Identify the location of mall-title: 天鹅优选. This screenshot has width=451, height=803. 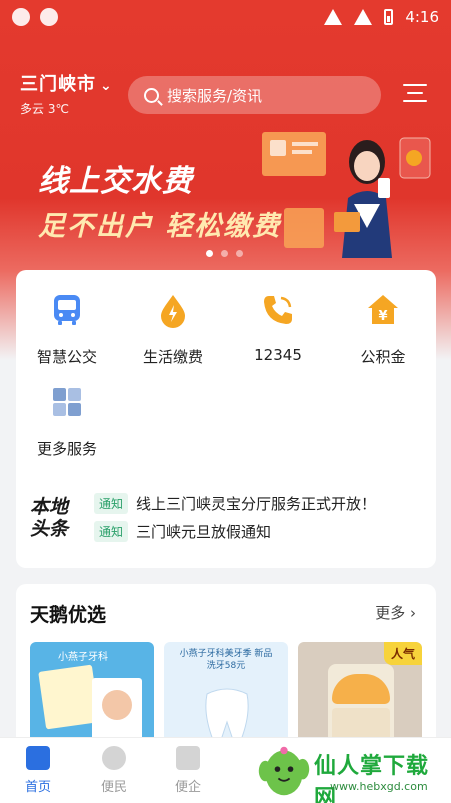
(68, 615).